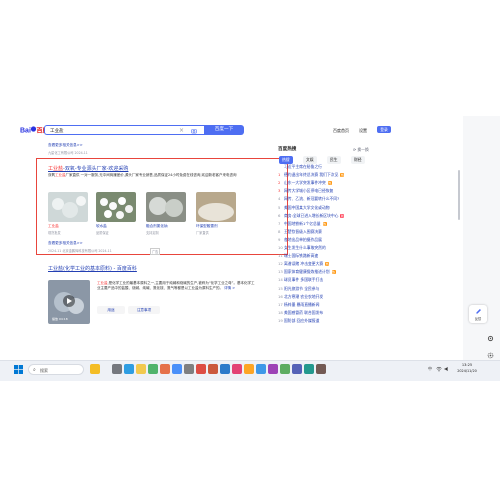 This screenshot has height=500, width=500. What do you see at coordinates (309, 191) in the screenshot?
I see `hot-item-title: 网传大学城小区停电已经恢复` at bounding box center [309, 191].